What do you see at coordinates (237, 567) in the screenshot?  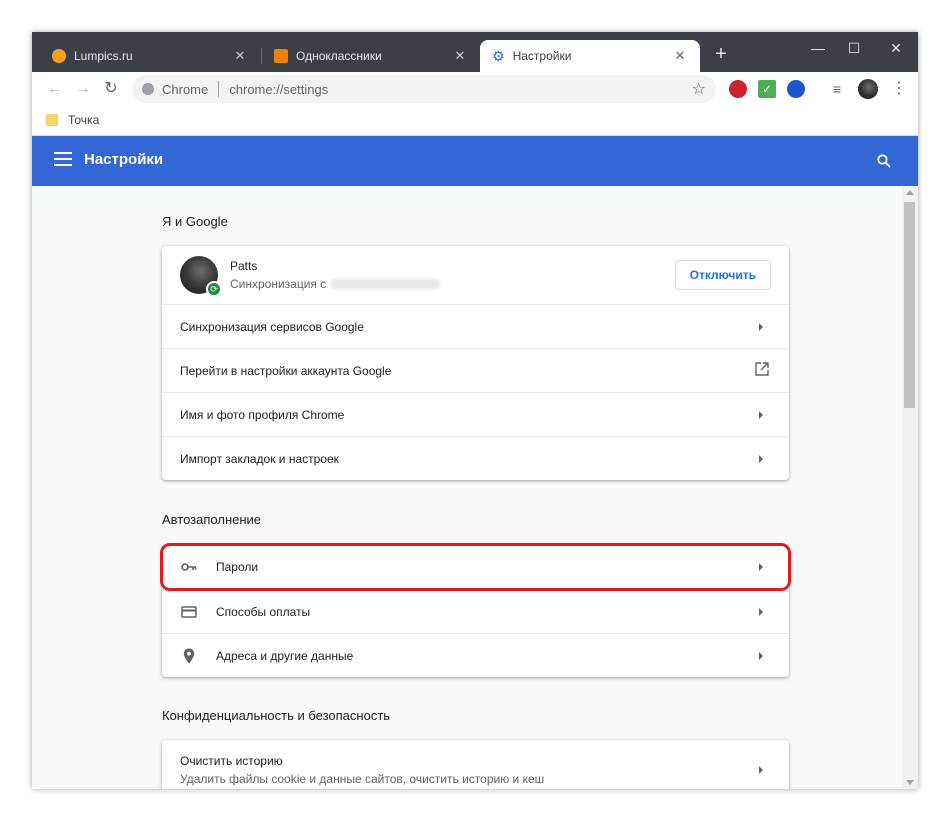 I see `row-label: Пароли` at bounding box center [237, 567].